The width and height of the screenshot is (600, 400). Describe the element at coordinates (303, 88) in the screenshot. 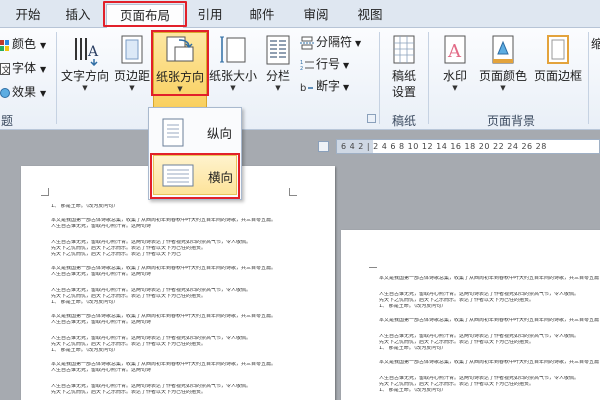

I see `svg-text: b` at that location.